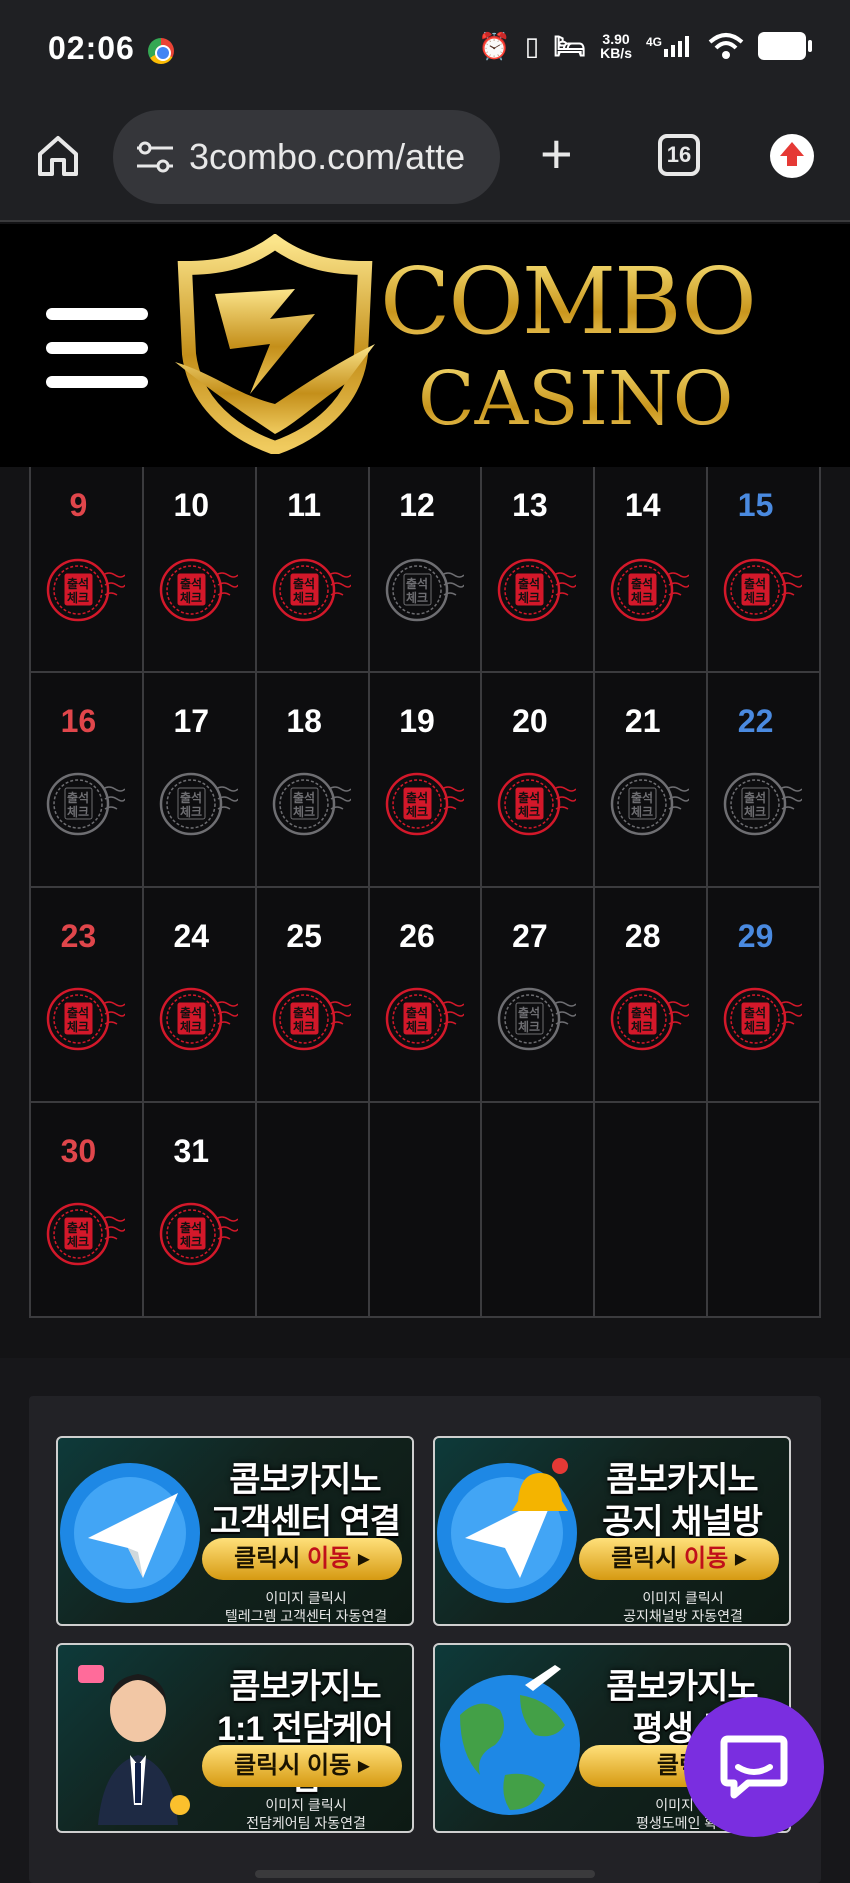 Image resolution: width=850 pixels, height=1883 pixels. What do you see at coordinates (755, 936) in the screenshot?
I see `calendar-day-number: 29` at bounding box center [755, 936].